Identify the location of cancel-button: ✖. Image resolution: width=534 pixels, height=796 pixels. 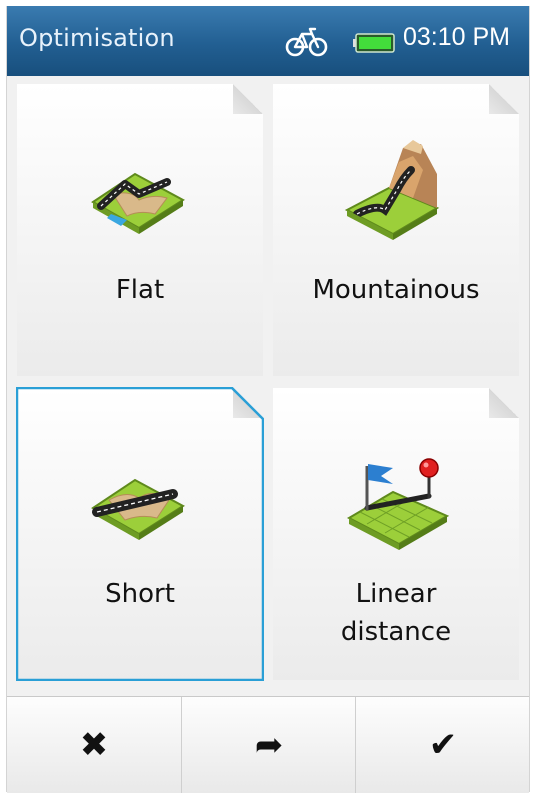
(94, 745).